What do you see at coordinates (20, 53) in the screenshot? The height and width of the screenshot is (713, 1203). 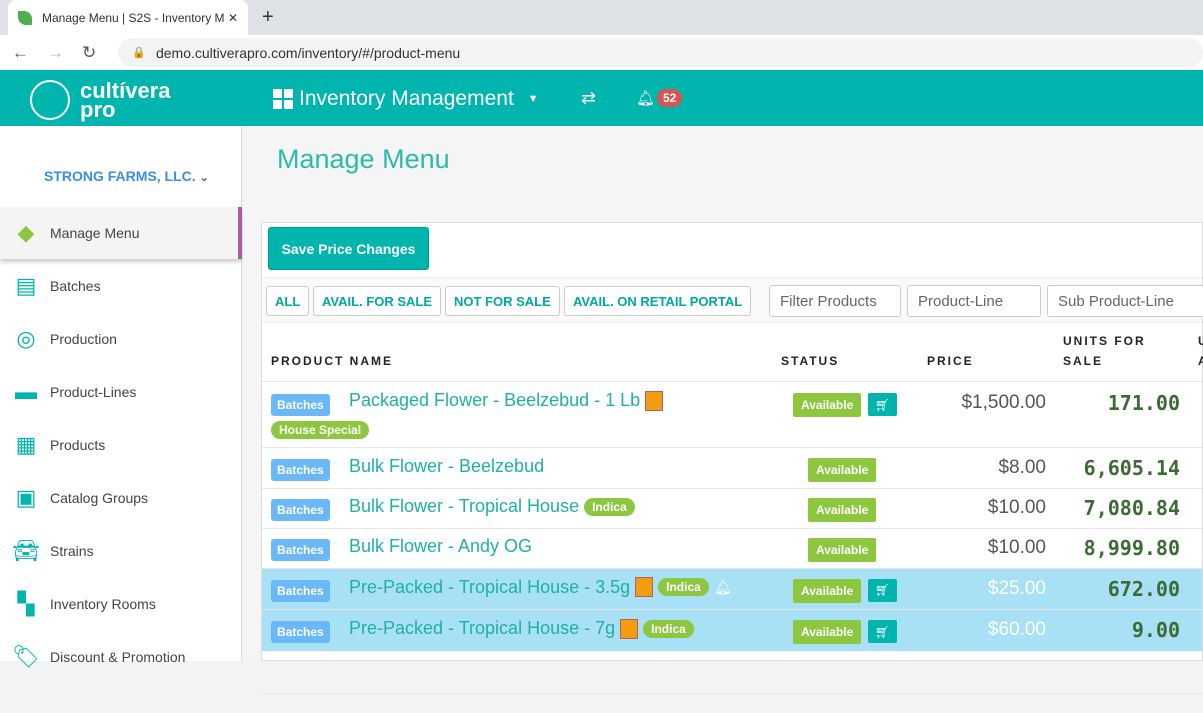 I see `back-icon: ←` at bounding box center [20, 53].